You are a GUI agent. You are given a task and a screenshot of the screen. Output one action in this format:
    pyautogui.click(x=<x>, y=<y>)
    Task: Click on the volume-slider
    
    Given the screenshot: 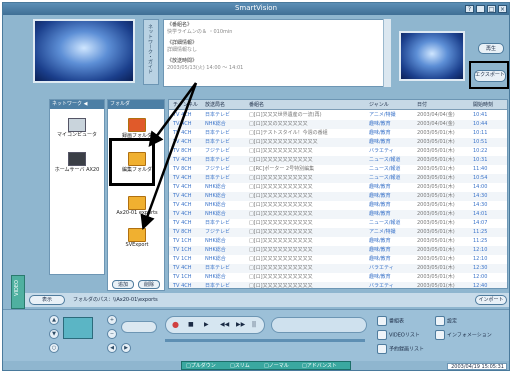 What is the action you would take?
    pyautogui.click(x=139, y=327)
    